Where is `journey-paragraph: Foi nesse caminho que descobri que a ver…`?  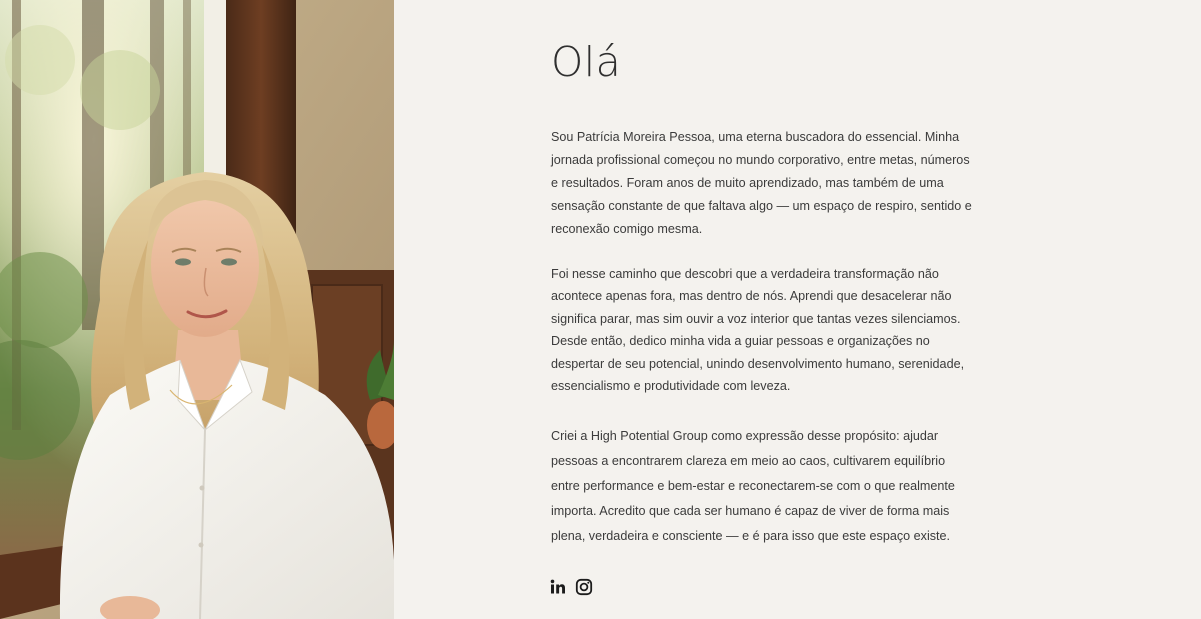
journey-paragraph: Foi nesse caminho que descobri que a ver… is located at coordinates (758, 330).